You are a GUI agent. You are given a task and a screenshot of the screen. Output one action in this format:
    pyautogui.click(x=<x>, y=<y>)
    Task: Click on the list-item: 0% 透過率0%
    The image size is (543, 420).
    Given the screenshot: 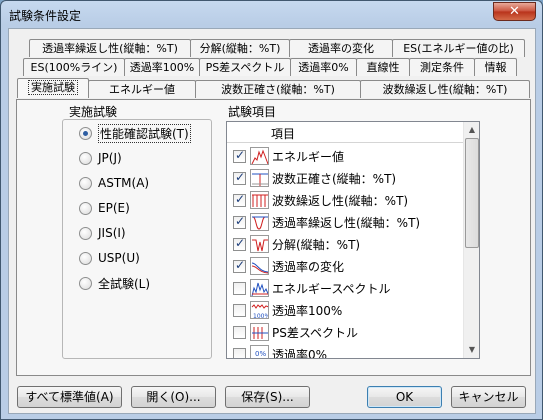 What is the action you would take?
    pyautogui.click(x=346, y=351)
    